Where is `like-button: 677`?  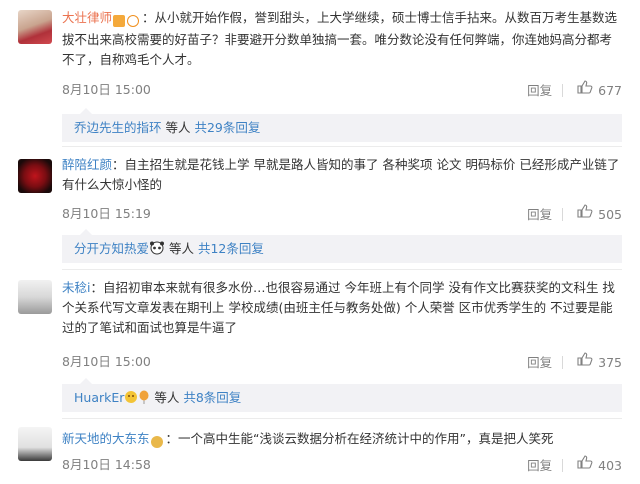
like-button: 677 is located at coordinates (599, 90).